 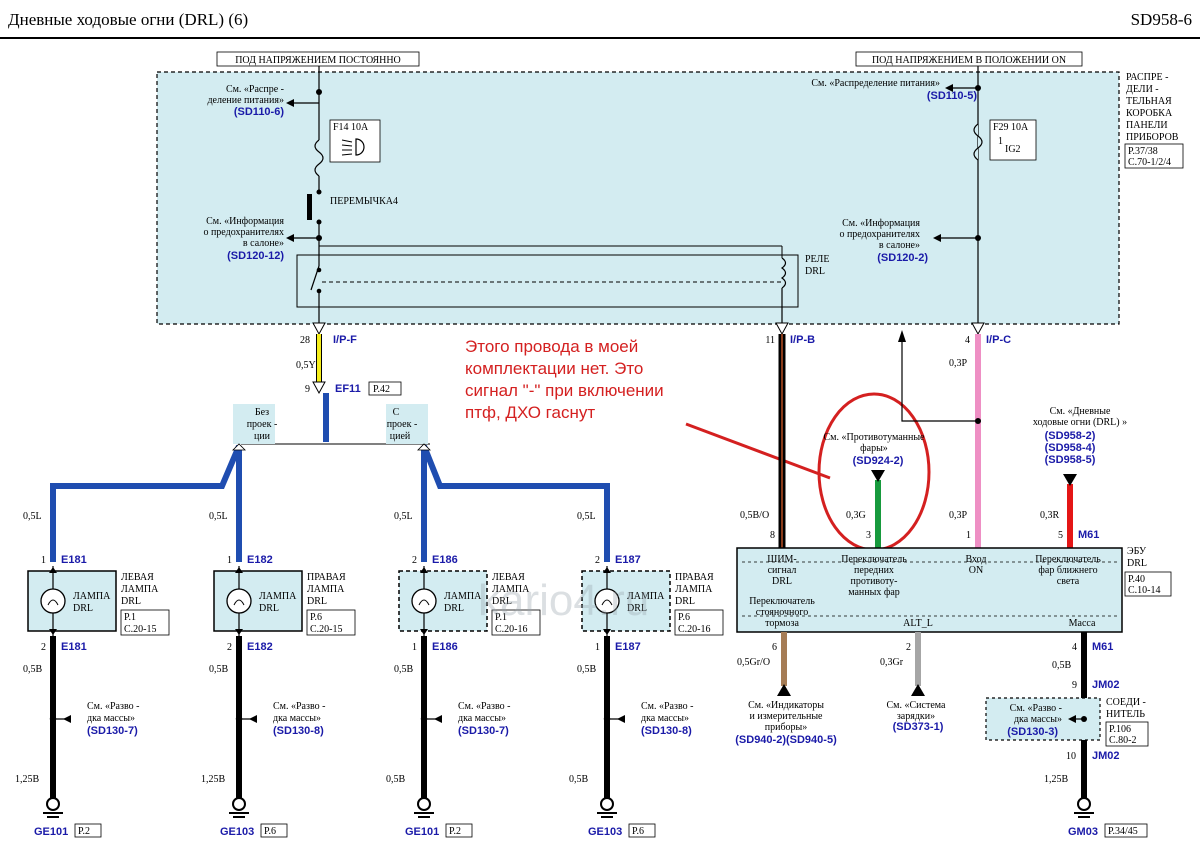 What do you see at coordinates (84, 831) in the screenshot?
I see `ground-ref: P.2` at bounding box center [84, 831].